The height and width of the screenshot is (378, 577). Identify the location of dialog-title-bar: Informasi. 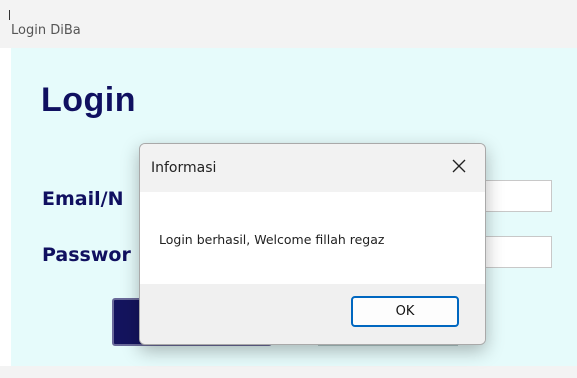
(312, 168).